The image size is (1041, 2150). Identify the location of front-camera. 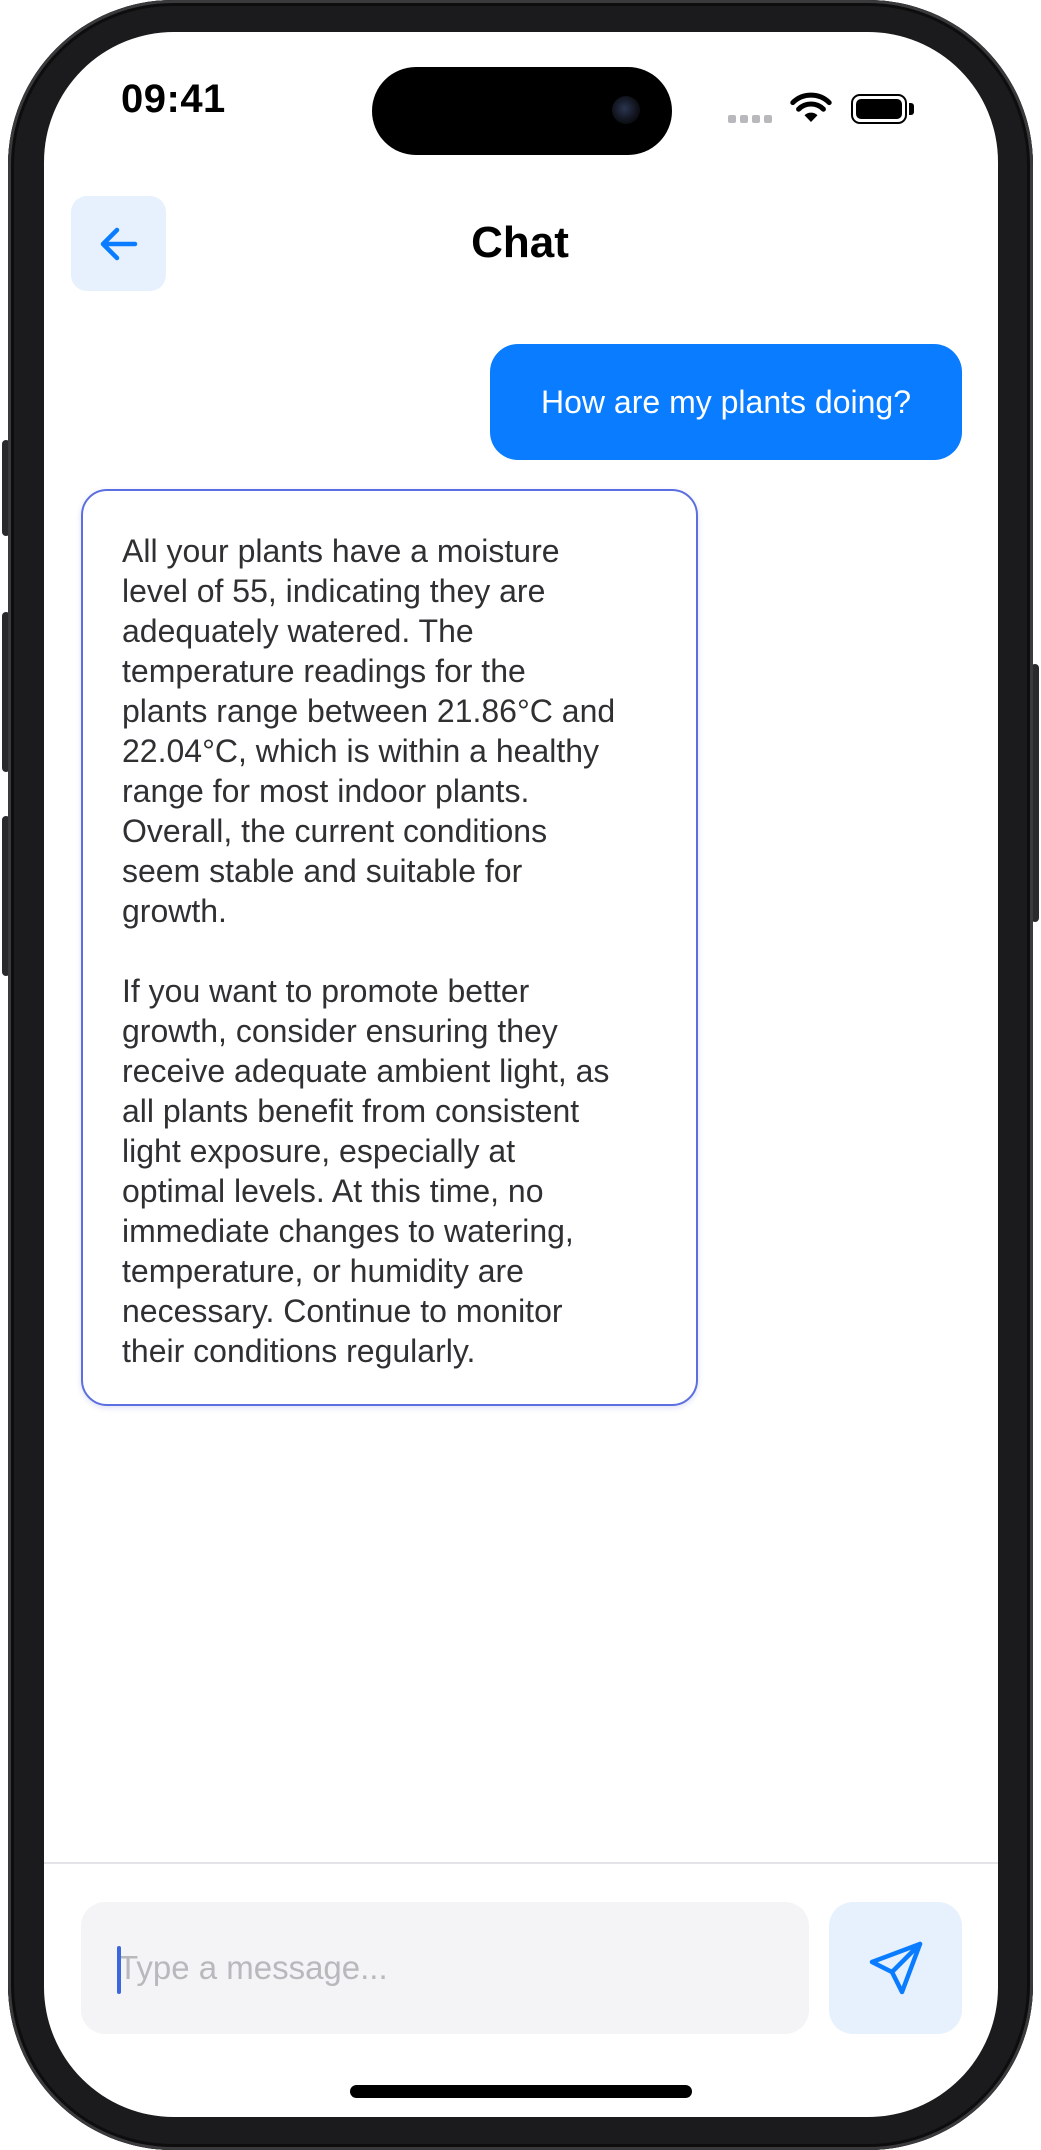
(626, 110).